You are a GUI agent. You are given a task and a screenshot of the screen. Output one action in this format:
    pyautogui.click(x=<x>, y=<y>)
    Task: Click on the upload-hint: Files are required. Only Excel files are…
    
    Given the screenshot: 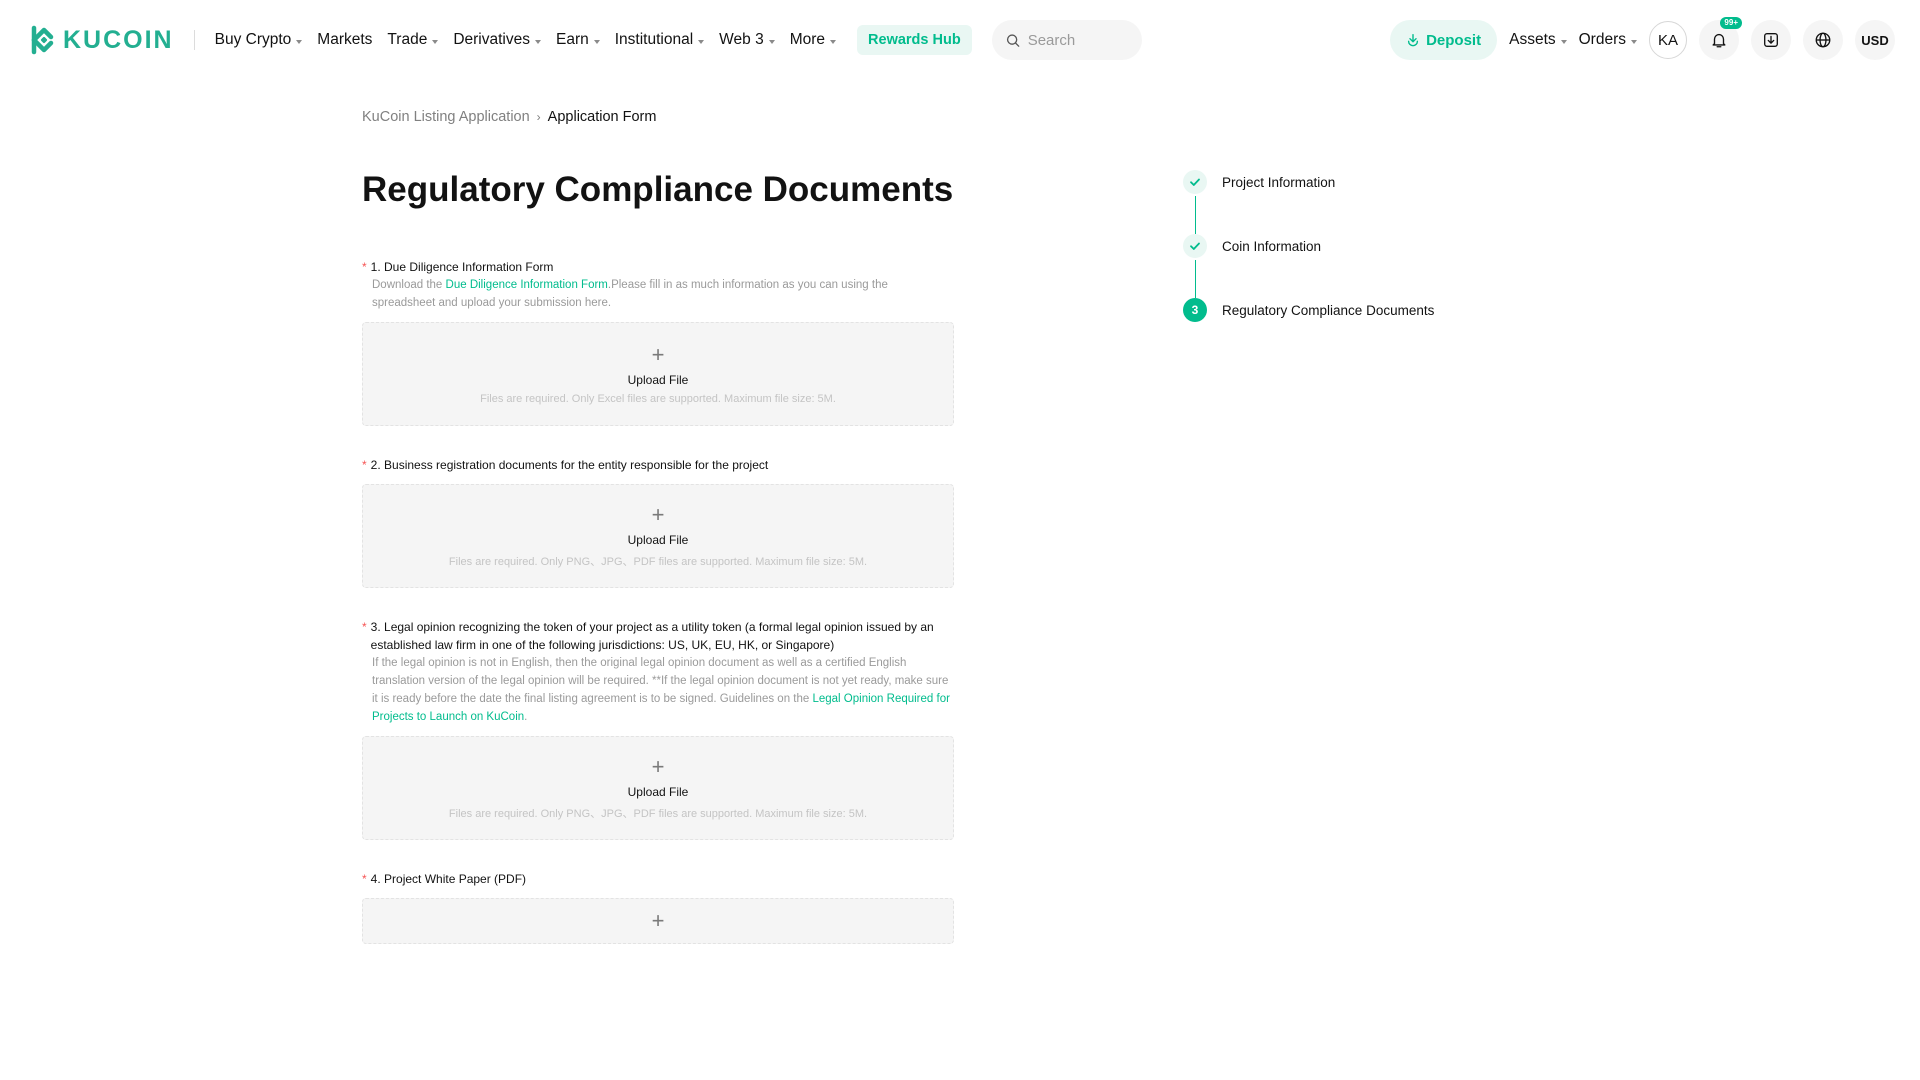 What is the action you would take?
    pyautogui.click(x=658, y=398)
    